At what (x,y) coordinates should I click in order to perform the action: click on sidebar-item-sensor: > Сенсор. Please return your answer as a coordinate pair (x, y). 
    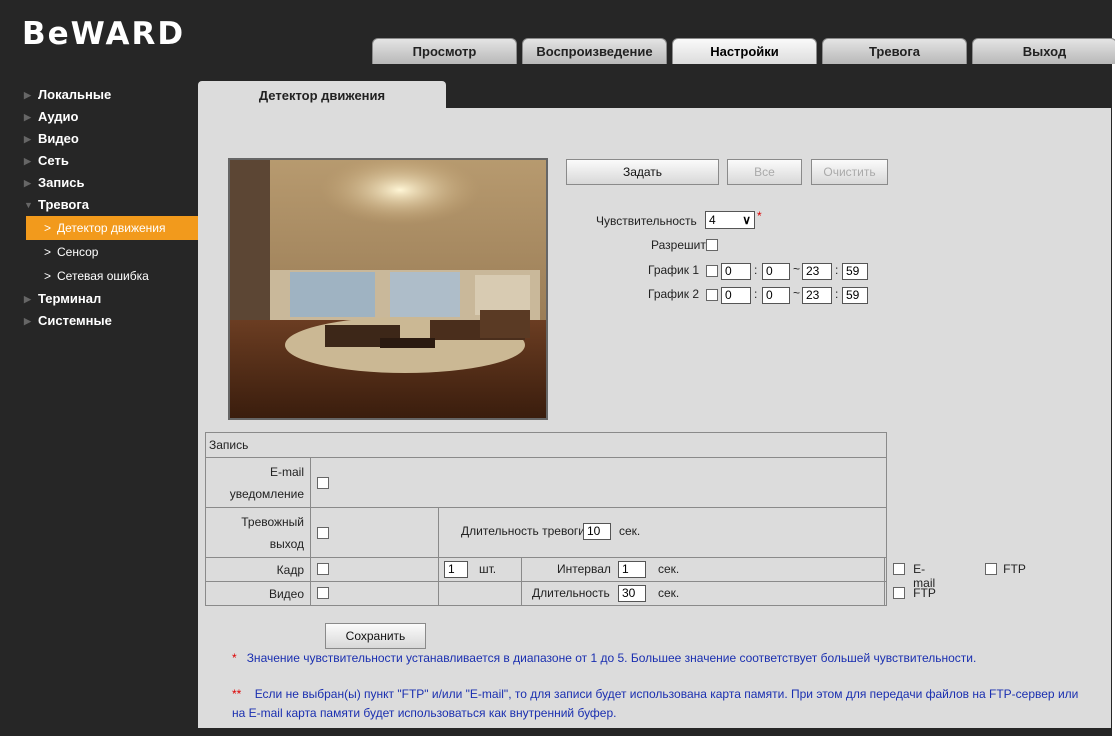
    Looking at the image, I should click on (112, 252).